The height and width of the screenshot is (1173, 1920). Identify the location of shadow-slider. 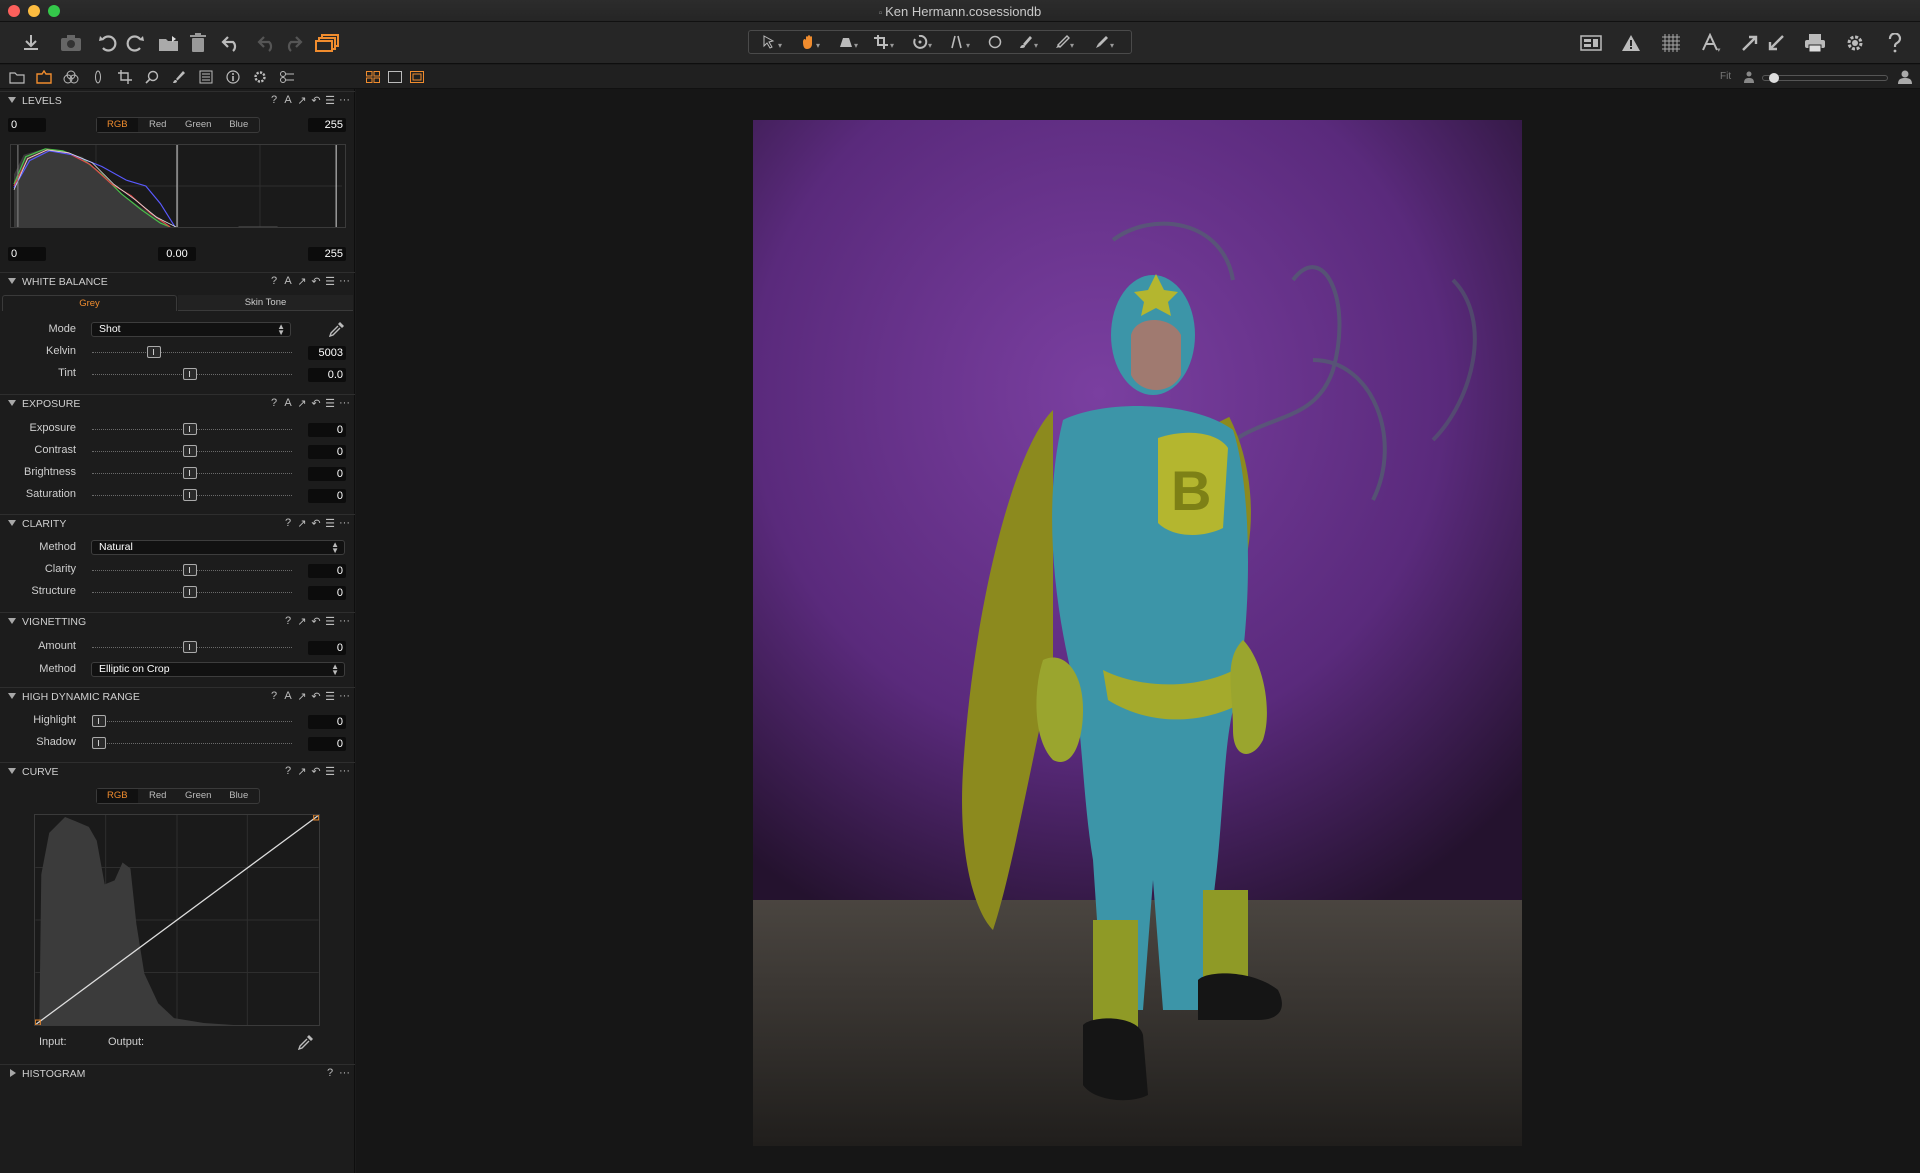
(192, 743).